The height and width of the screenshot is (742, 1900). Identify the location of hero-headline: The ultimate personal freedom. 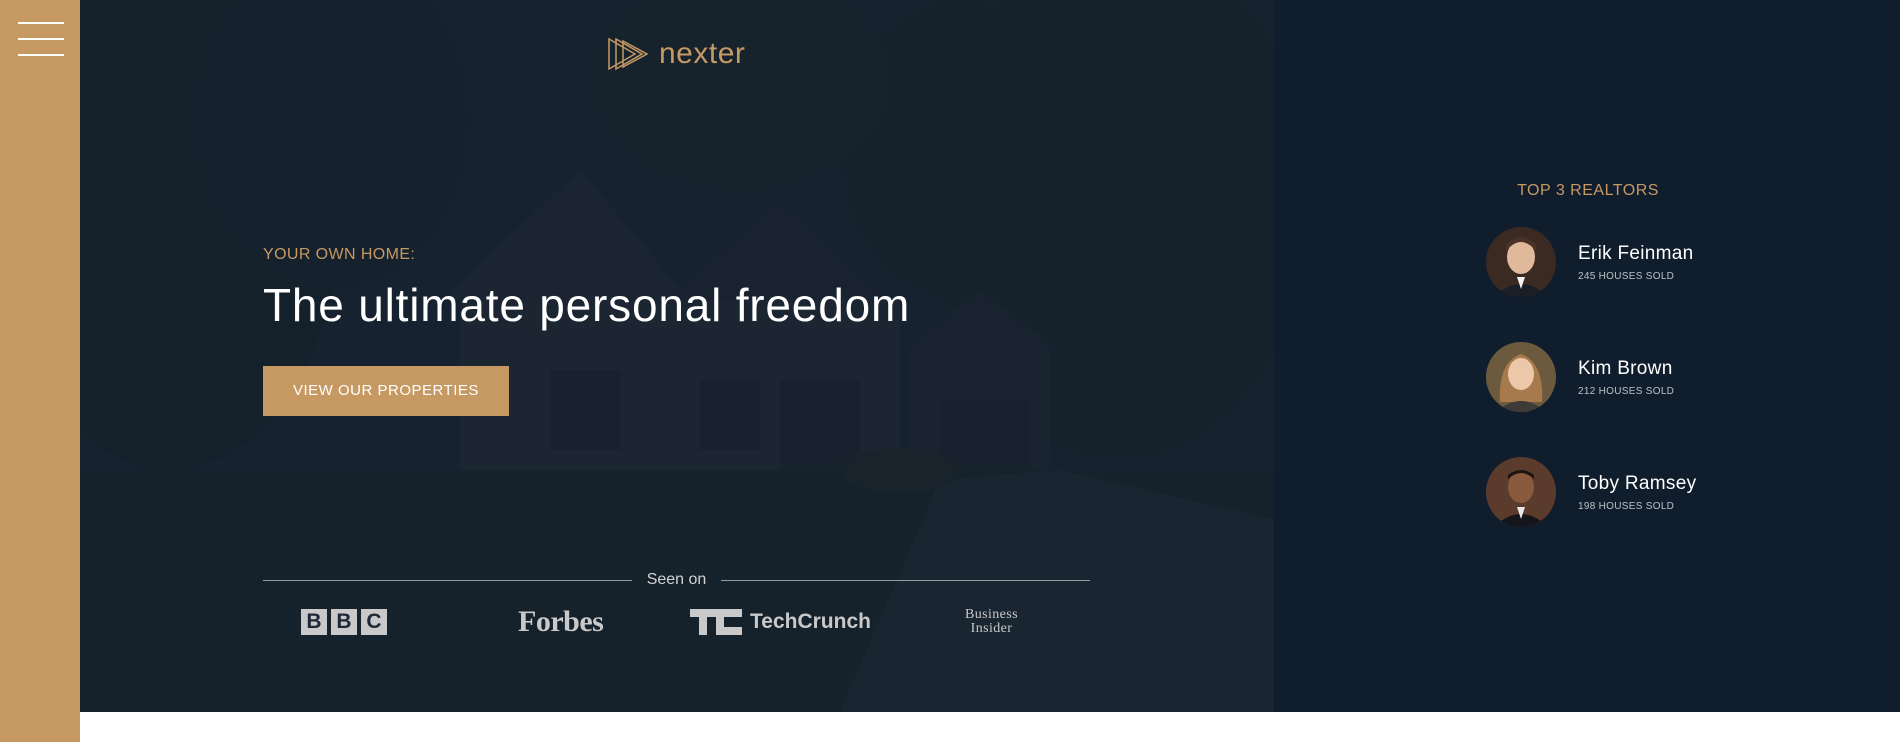
(587, 305).